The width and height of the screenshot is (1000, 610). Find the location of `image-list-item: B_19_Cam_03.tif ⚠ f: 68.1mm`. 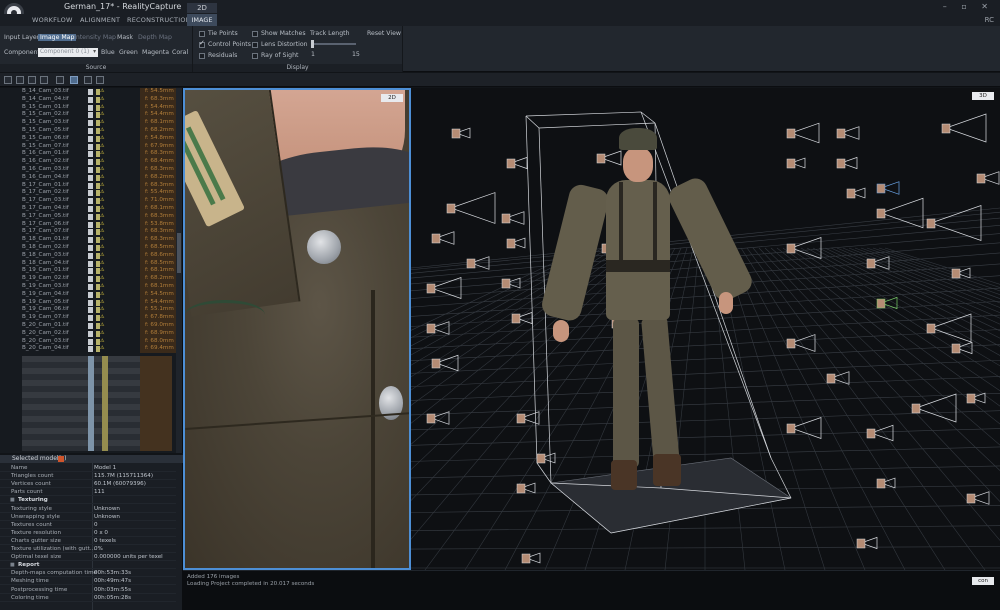

image-list-item: B_19_Cam_03.tif ⚠ f: 68.1mm is located at coordinates (88, 287).